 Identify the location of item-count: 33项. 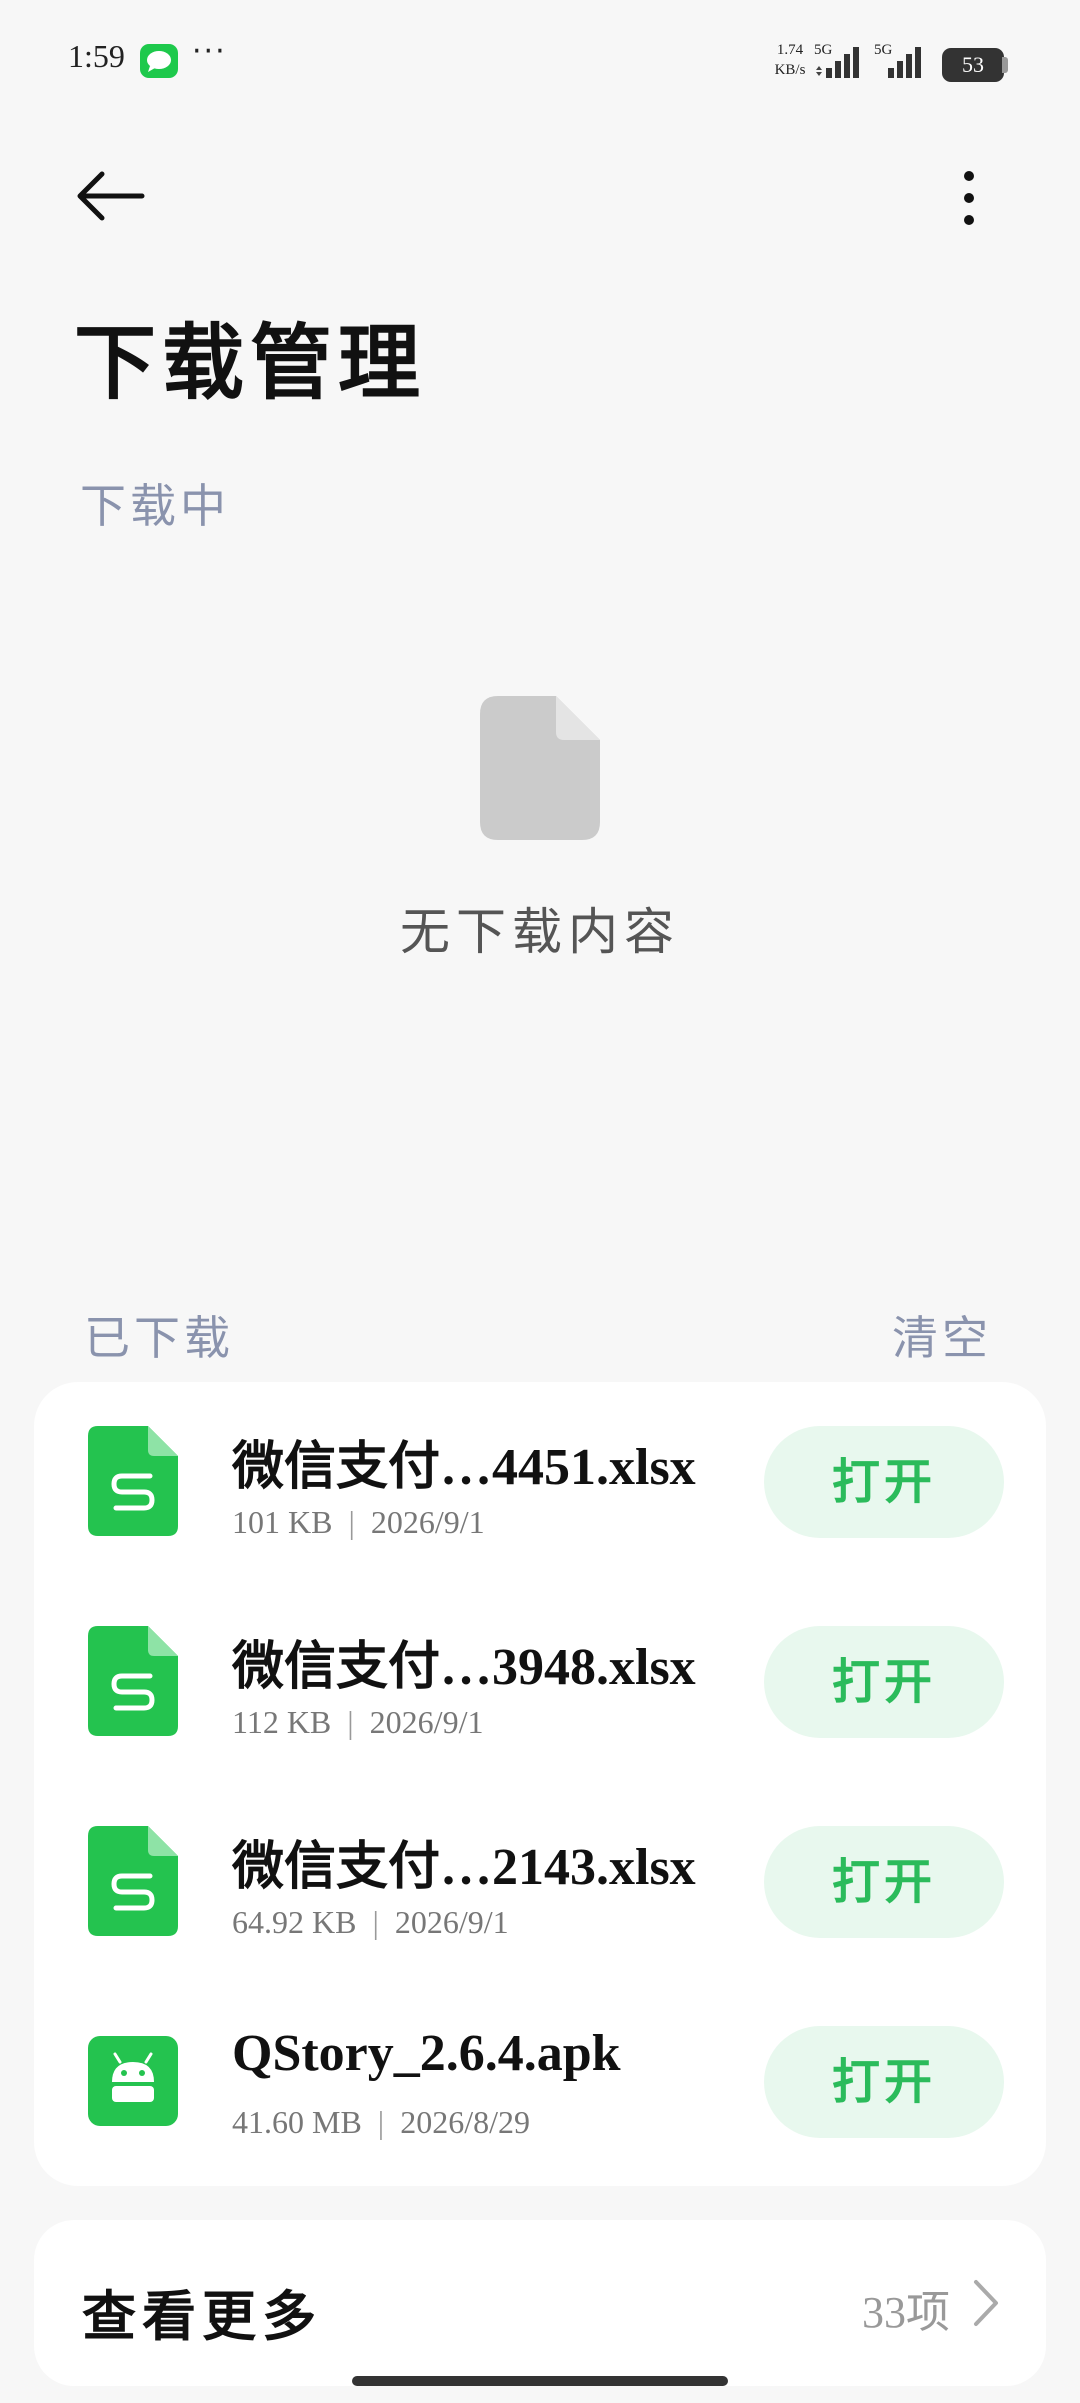
(906, 2312).